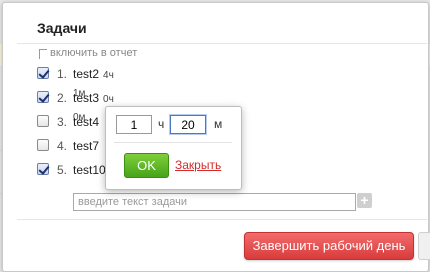 The height and width of the screenshot is (272, 430). Describe the element at coordinates (86, 74) in the screenshot. I see `task-name: test2` at that location.